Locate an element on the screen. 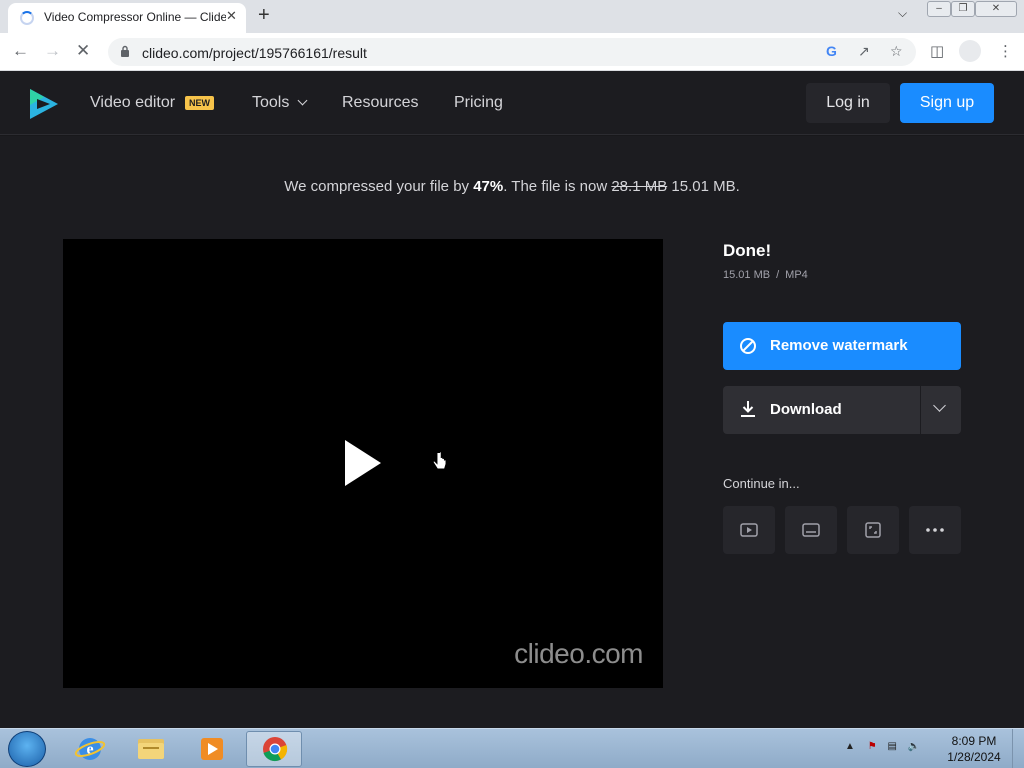 The image size is (1024, 768). new-badge: NEW is located at coordinates (199, 103).